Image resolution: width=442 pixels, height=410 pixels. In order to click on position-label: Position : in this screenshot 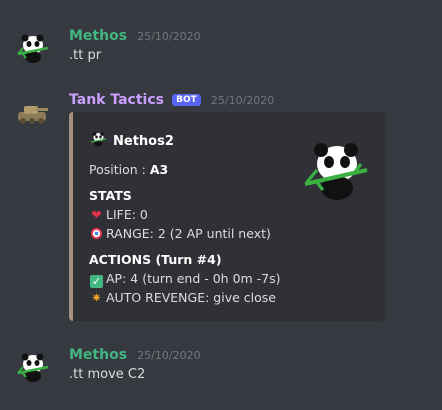, I will do `click(119, 169)`.